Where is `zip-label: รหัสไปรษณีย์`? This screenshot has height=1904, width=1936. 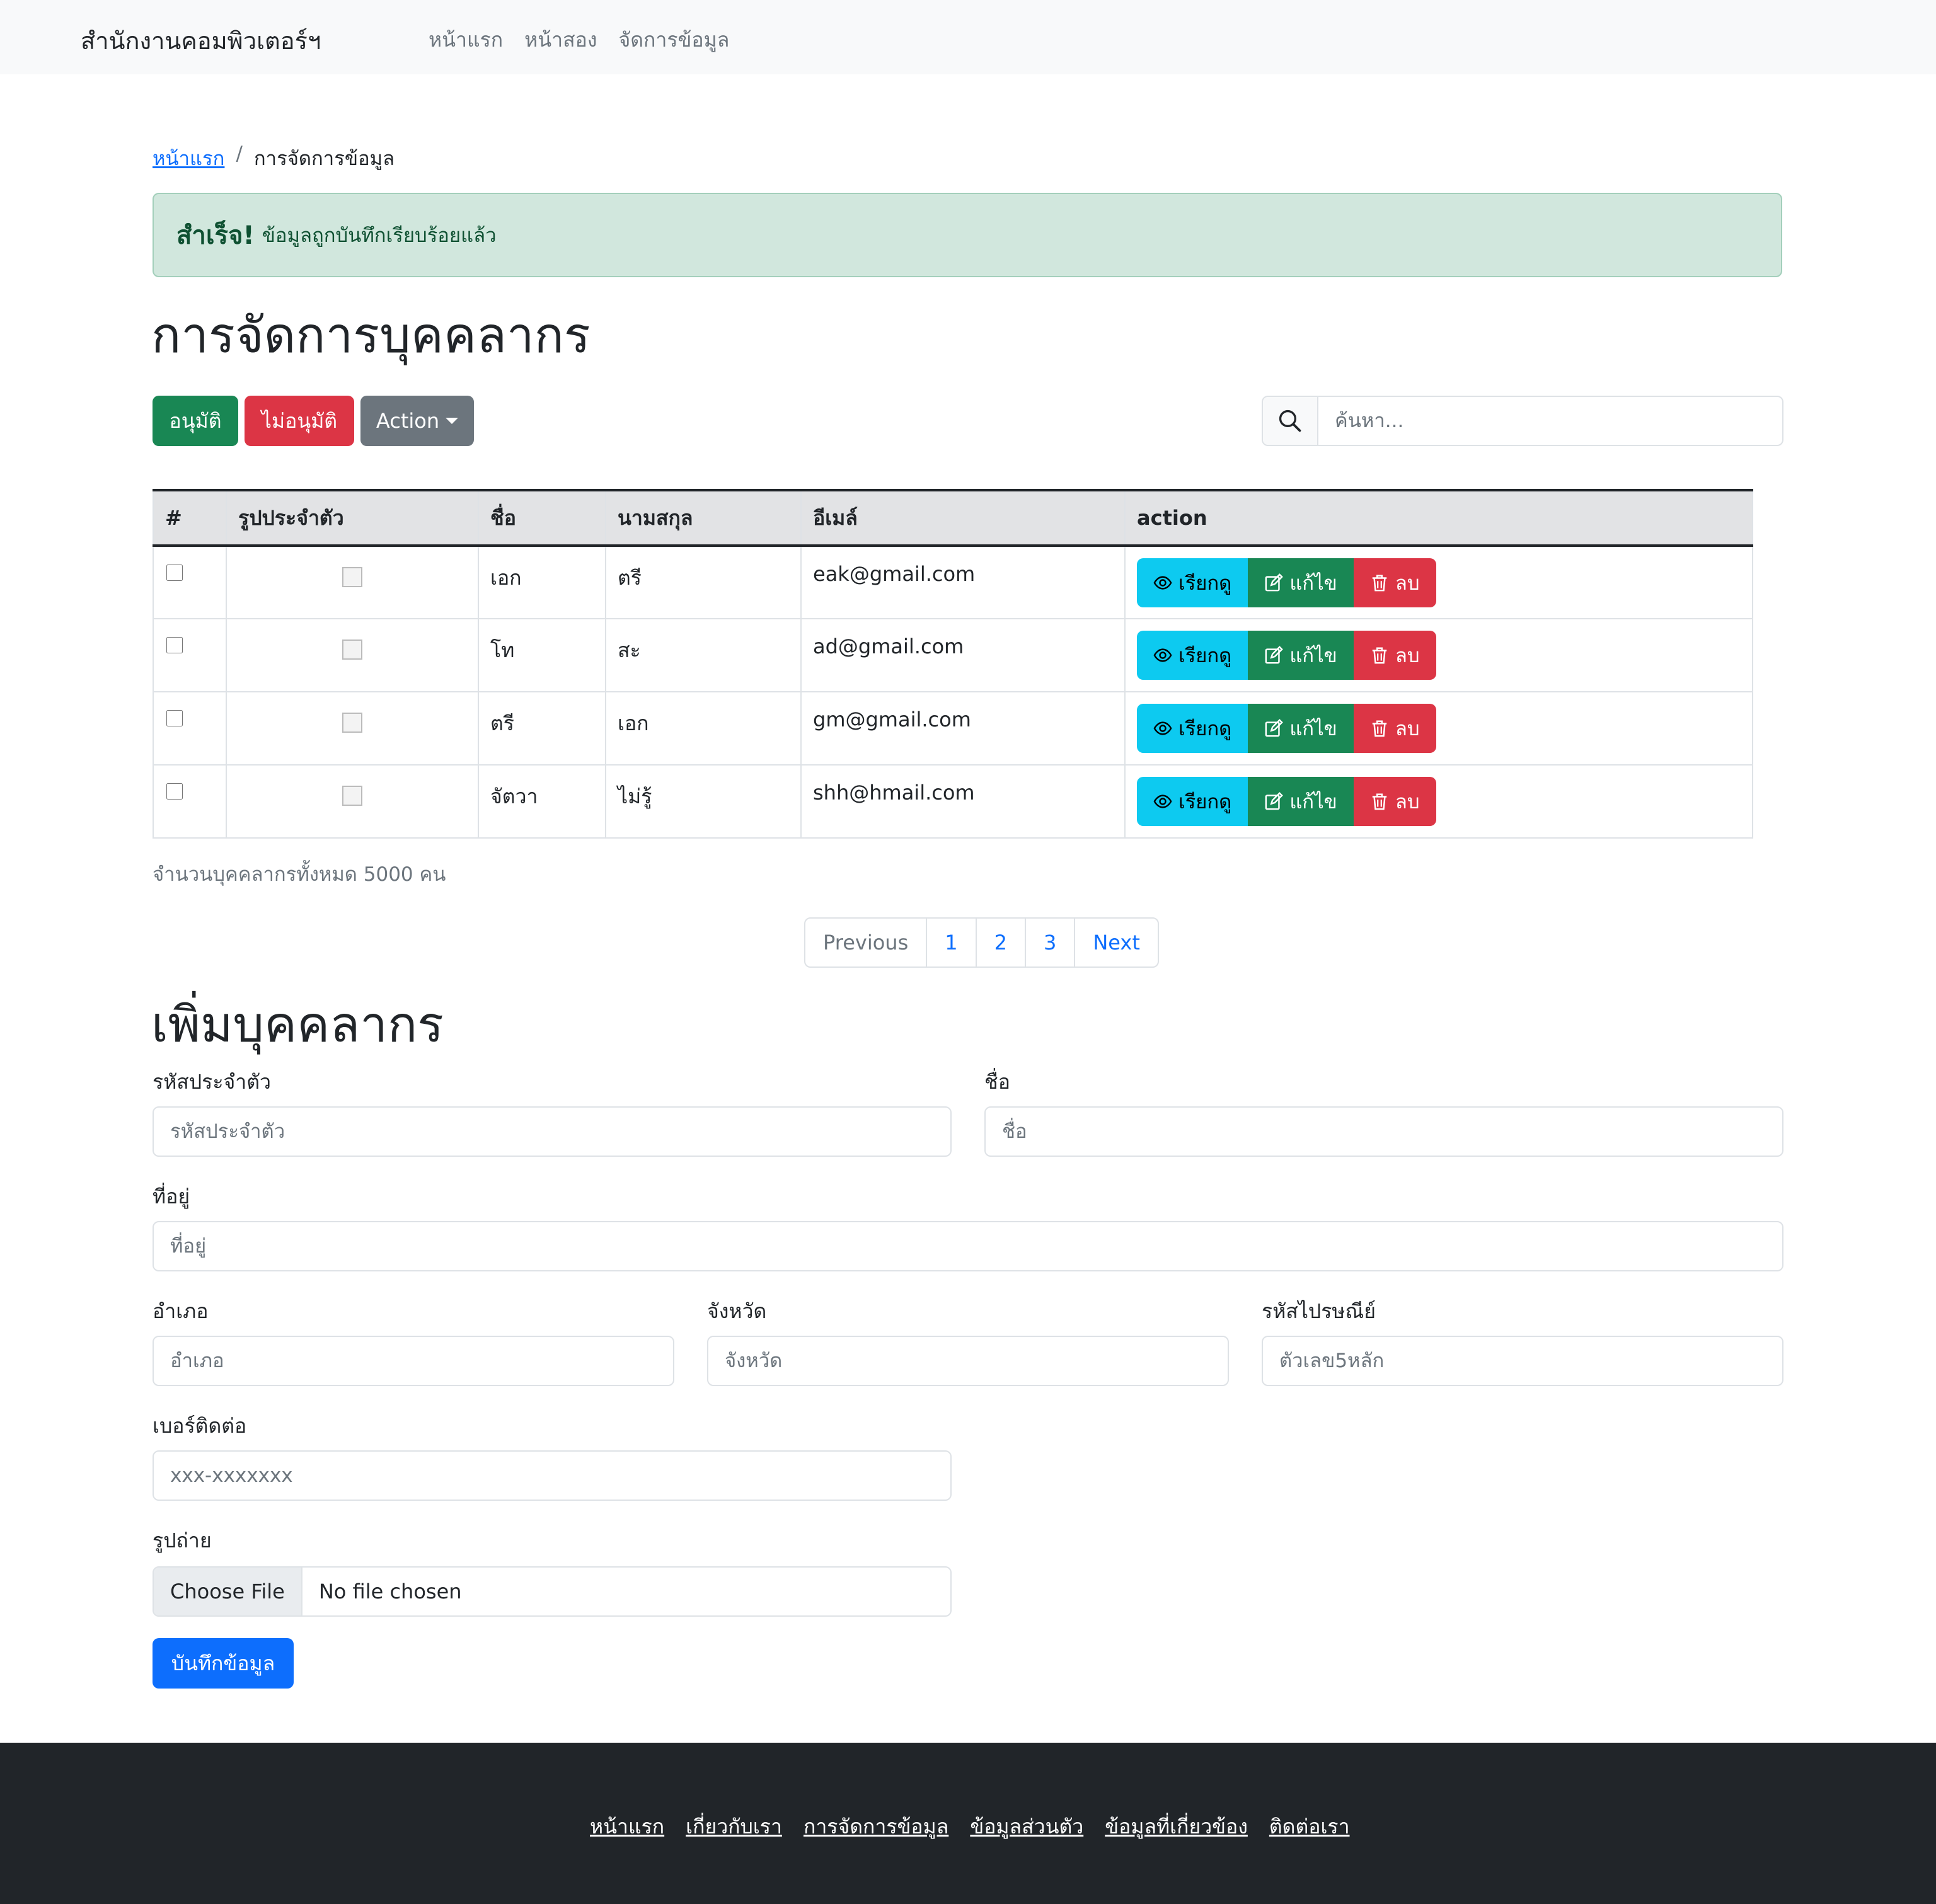
zip-label: รหัสไปรษณีย์ is located at coordinates (1319, 1311).